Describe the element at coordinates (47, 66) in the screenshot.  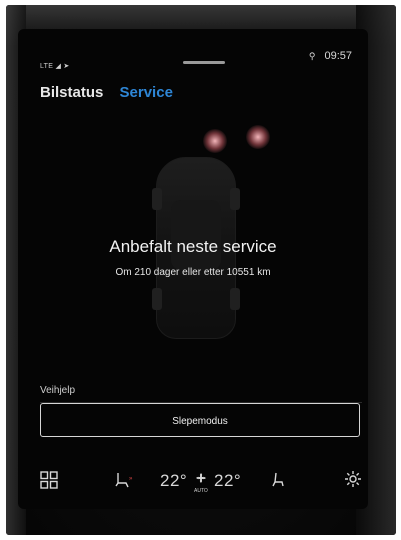
I see `network-label: LTE` at that location.